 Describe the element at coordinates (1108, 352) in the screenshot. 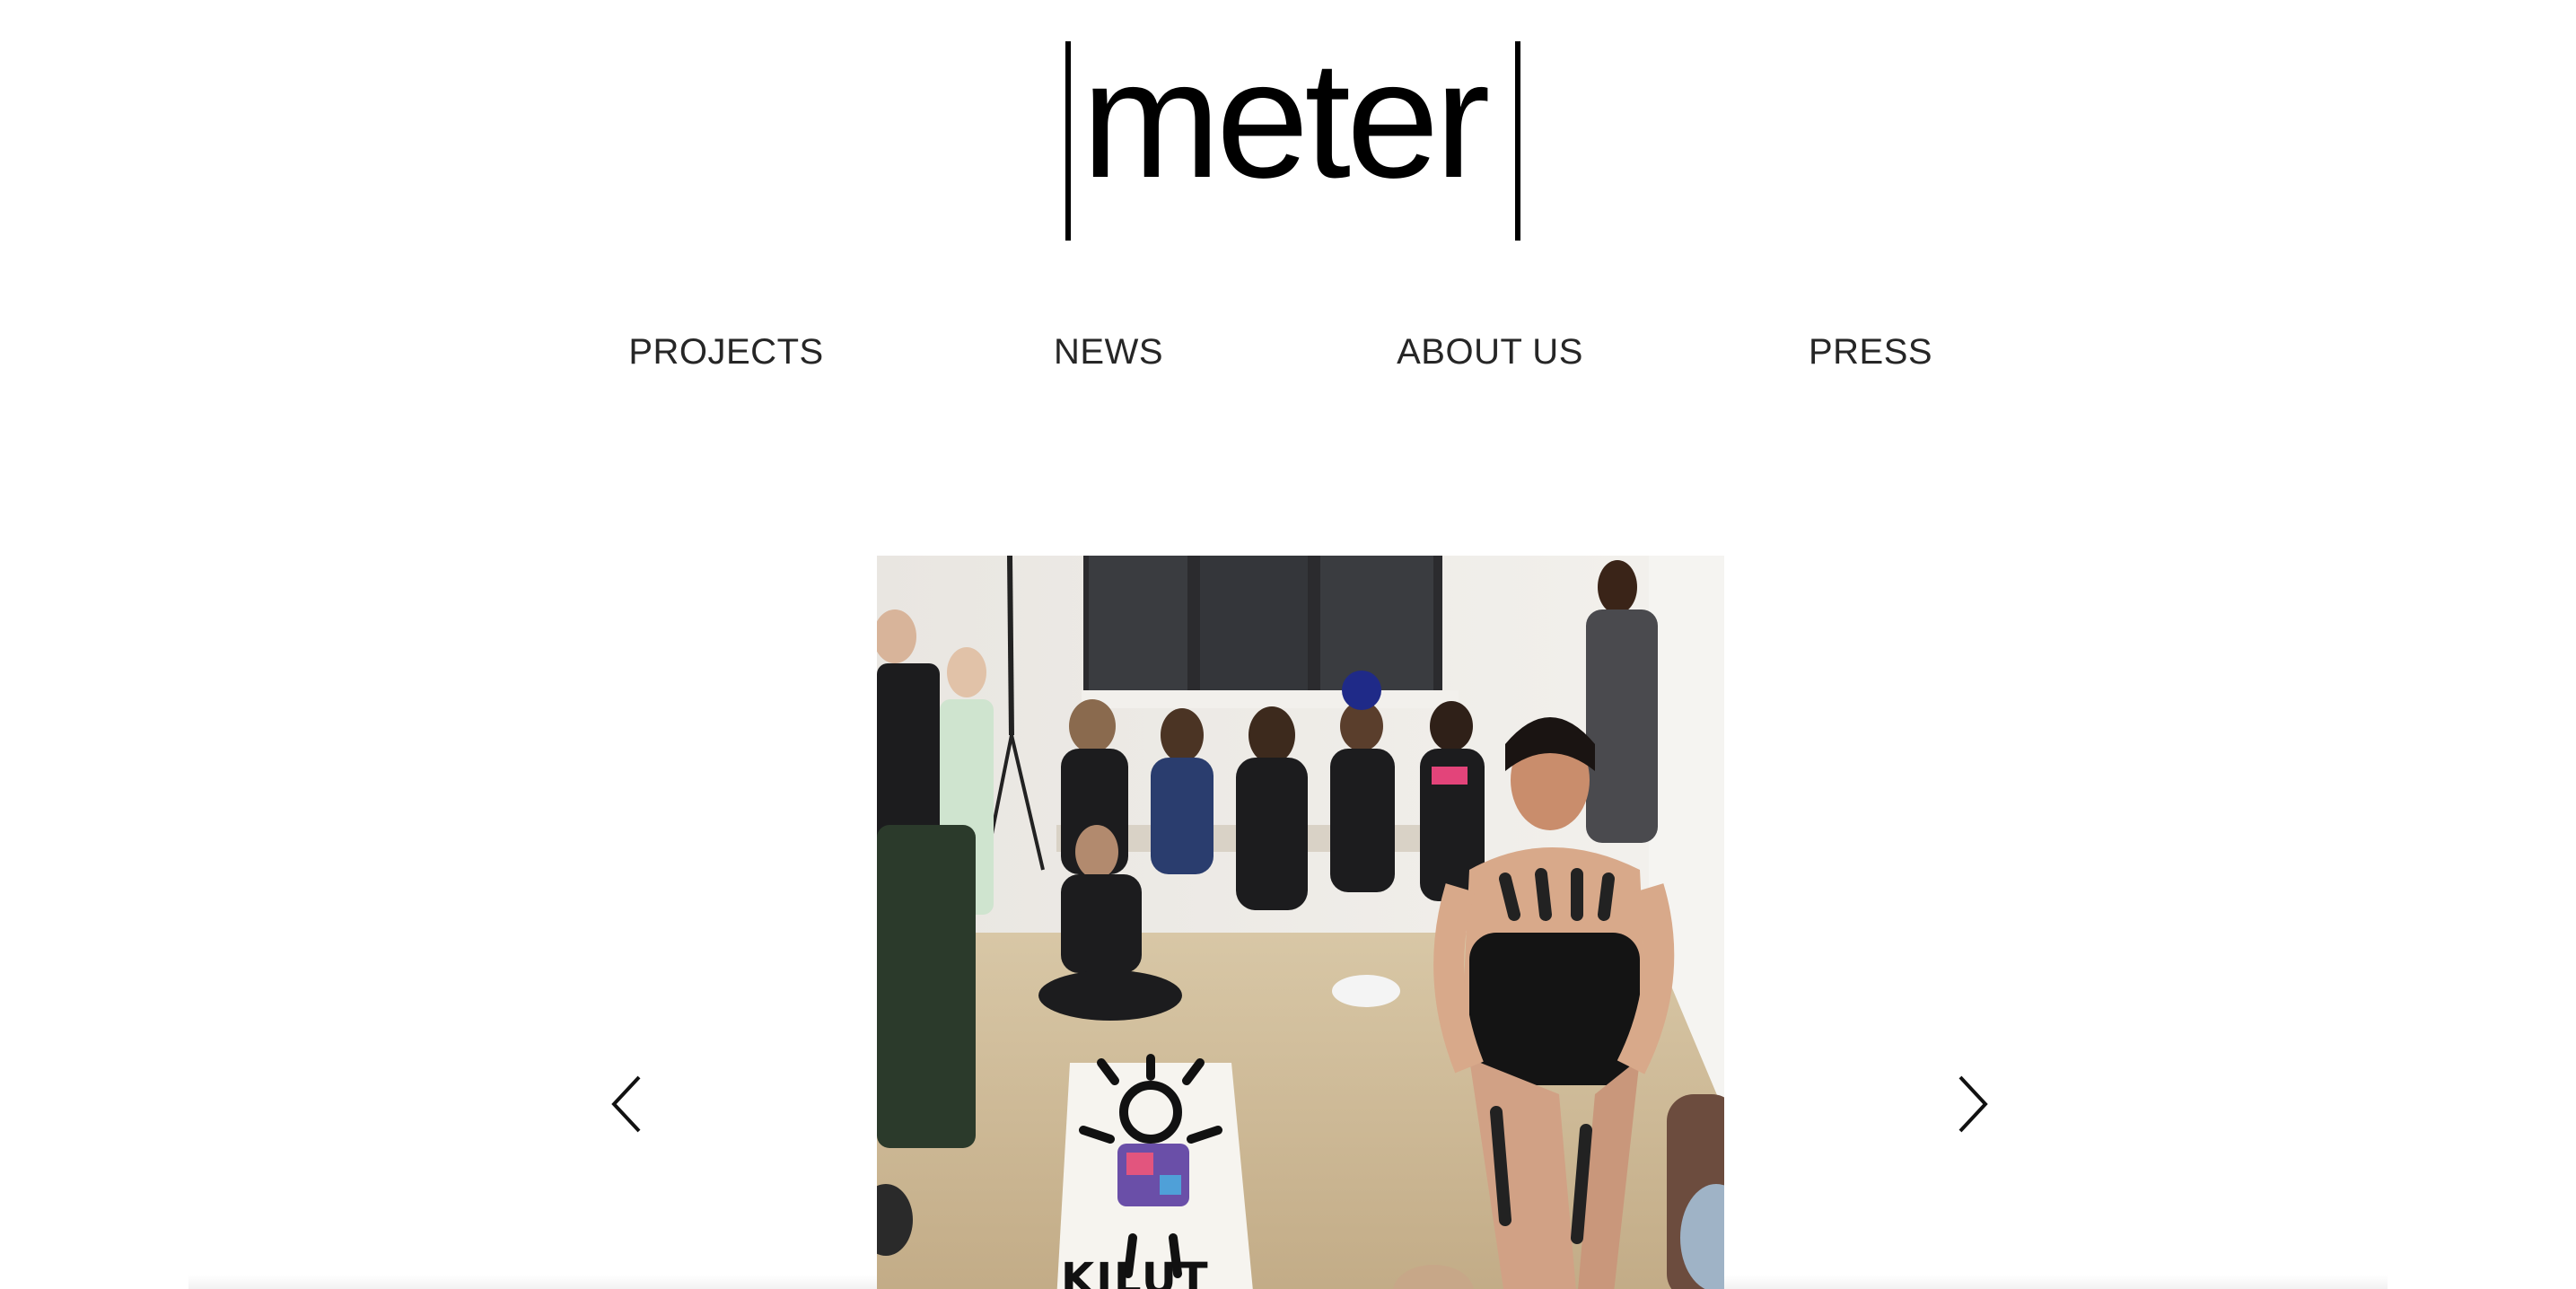

I see `nav-item-news: NEWS` at that location.